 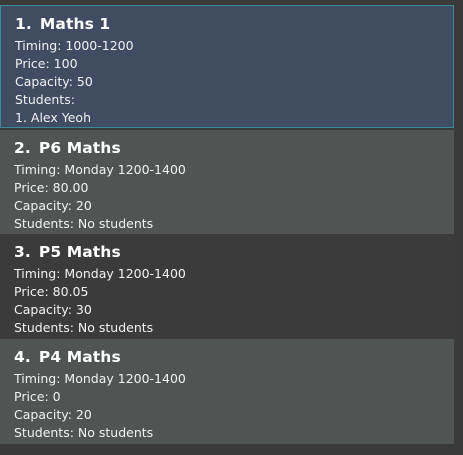 I want to click on class-index: 2., so click(x=22, y=148).